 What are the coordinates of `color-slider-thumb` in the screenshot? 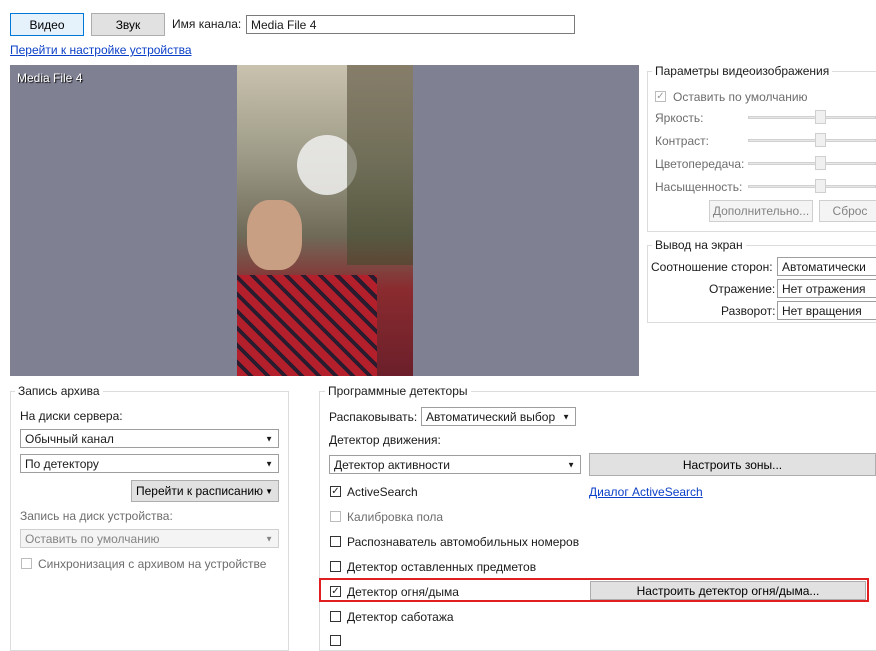 It's located at (820, 163).